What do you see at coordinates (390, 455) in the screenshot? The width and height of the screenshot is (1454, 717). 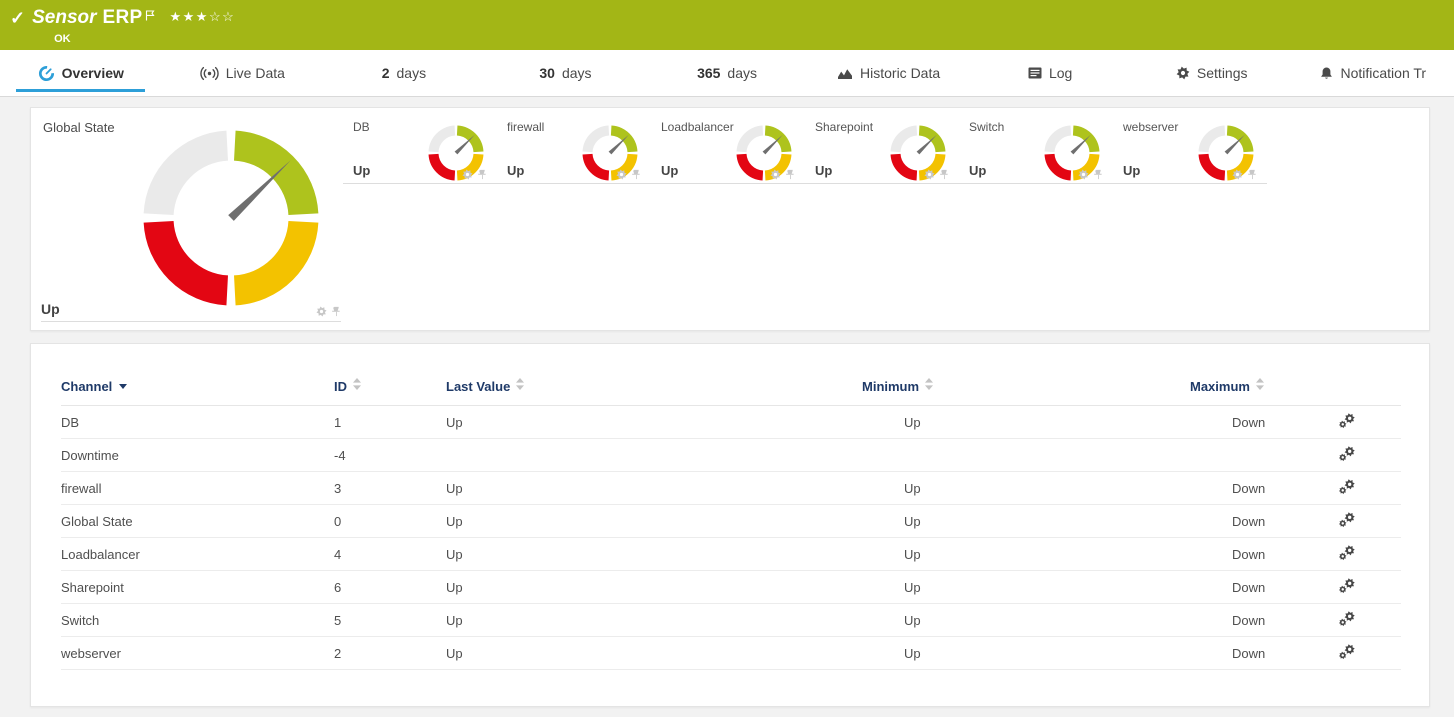 I see `cell-id: -4` at bounding box center [390, 455].